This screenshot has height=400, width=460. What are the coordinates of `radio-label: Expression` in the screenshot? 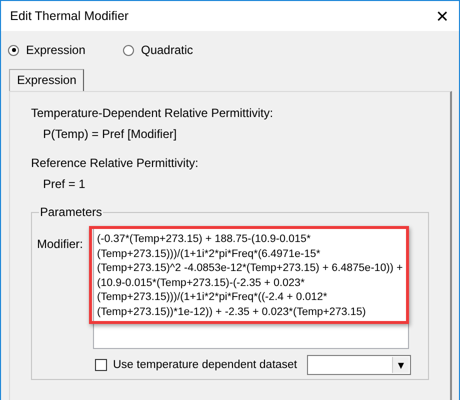 It's located at (56, 50).